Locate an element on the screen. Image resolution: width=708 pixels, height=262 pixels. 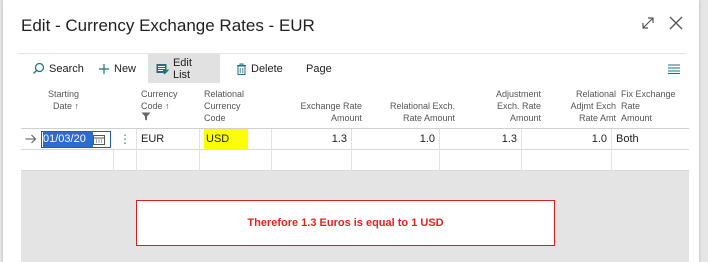
delete-button: Delete is located at coordinates (259, 68).